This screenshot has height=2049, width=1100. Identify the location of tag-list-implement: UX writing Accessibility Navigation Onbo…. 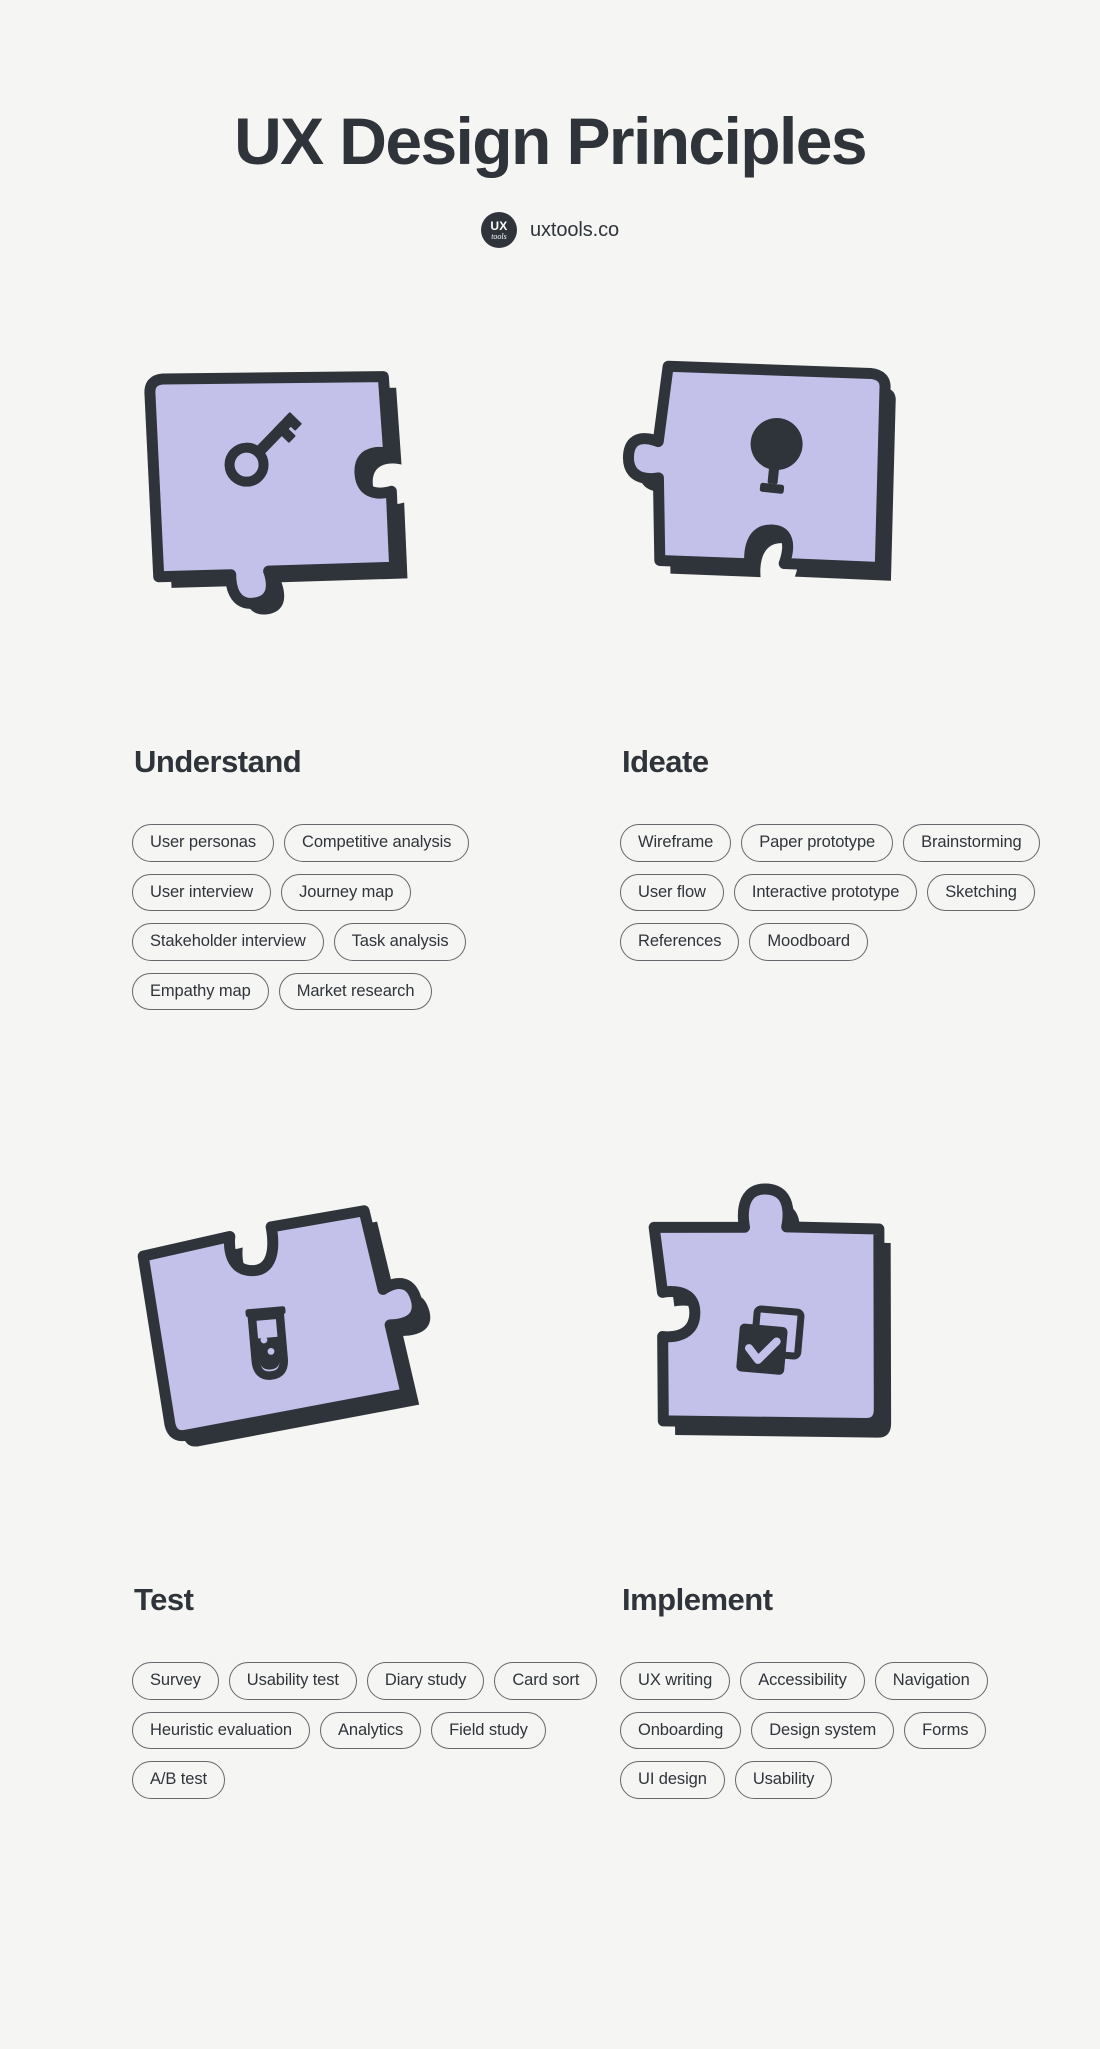
(860, 1730).